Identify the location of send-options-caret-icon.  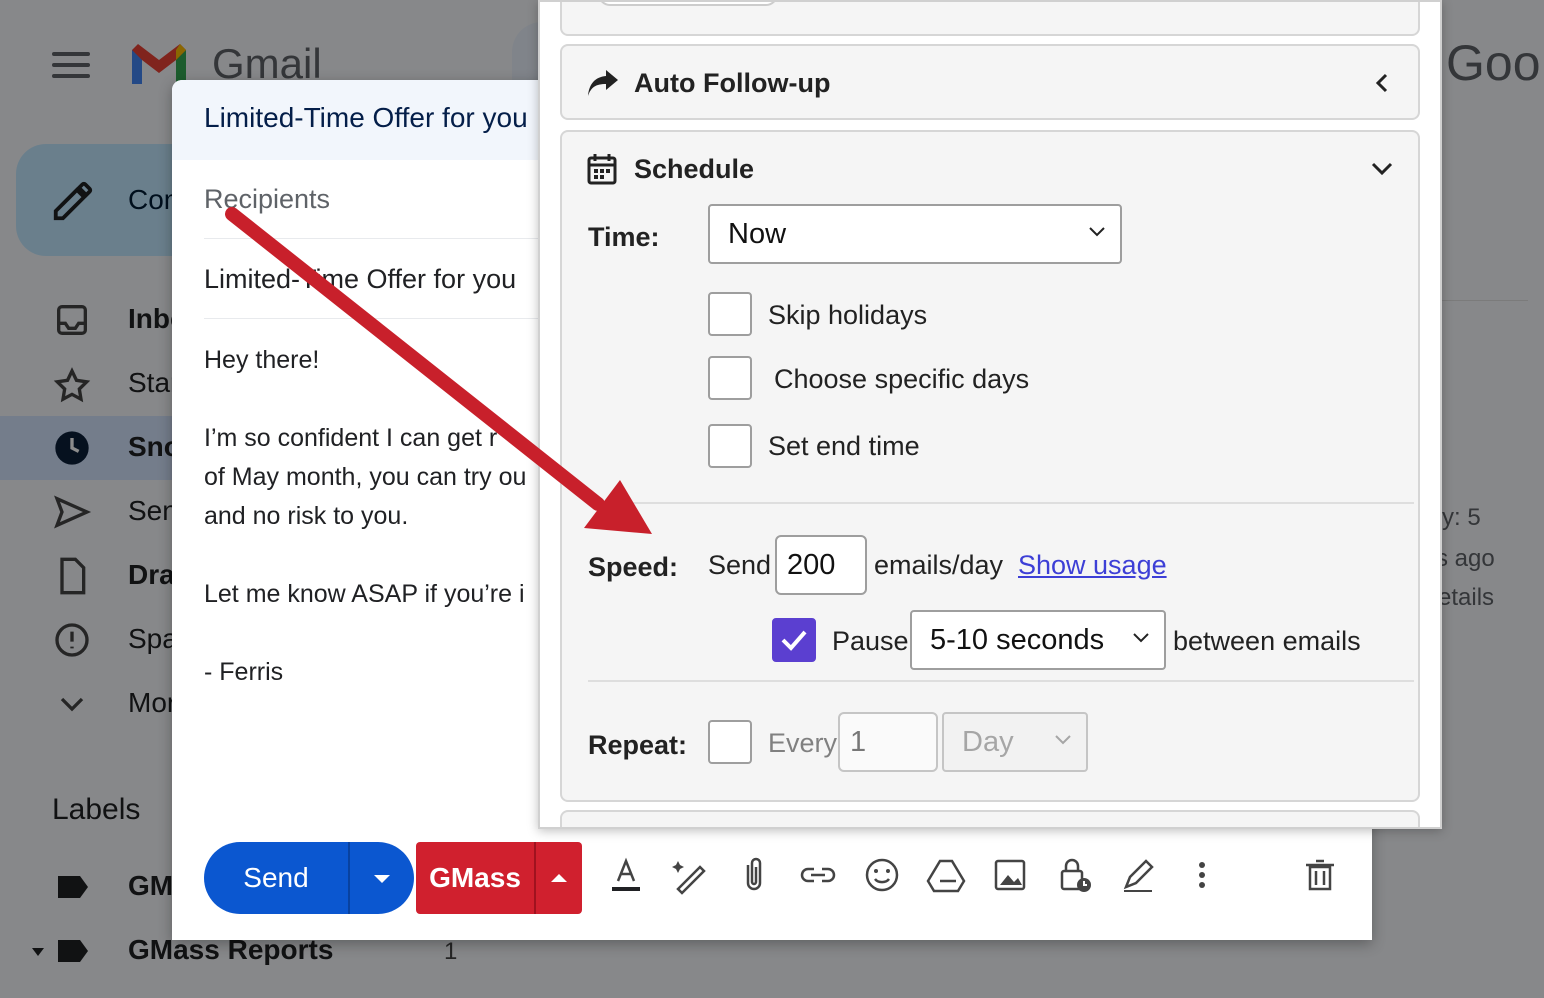
(382, 878).